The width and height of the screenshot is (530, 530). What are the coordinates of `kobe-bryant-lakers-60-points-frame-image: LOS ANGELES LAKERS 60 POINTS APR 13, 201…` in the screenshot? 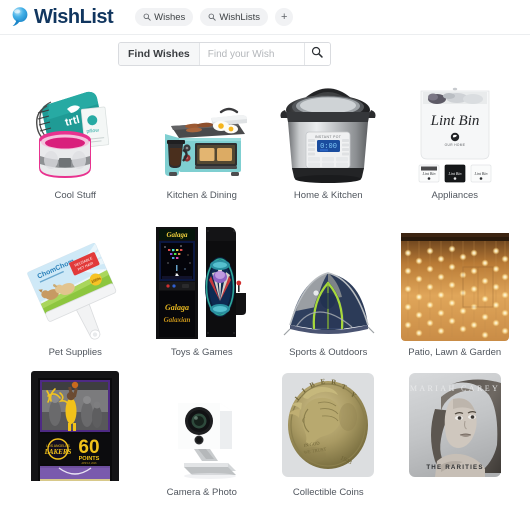 It's located at (75, 425).